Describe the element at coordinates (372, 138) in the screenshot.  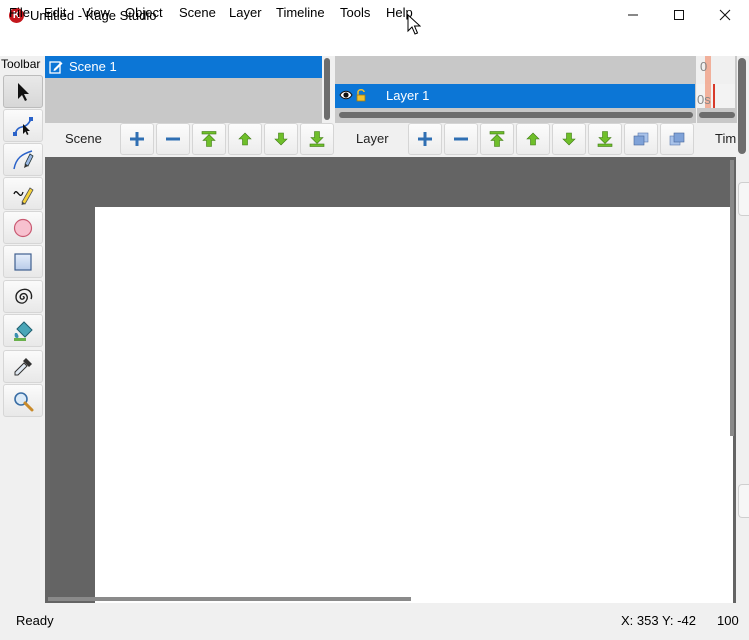
I see `layer-actions-label: Layer` at that location.